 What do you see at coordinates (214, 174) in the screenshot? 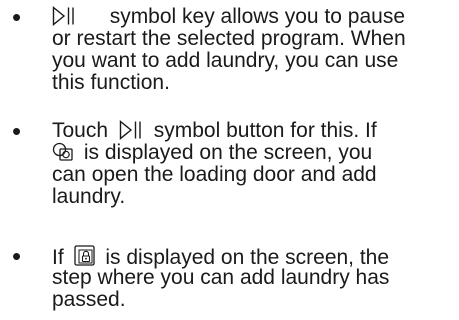
I see `text-line: can open the loading door and add` at bounding box center [214, 174].